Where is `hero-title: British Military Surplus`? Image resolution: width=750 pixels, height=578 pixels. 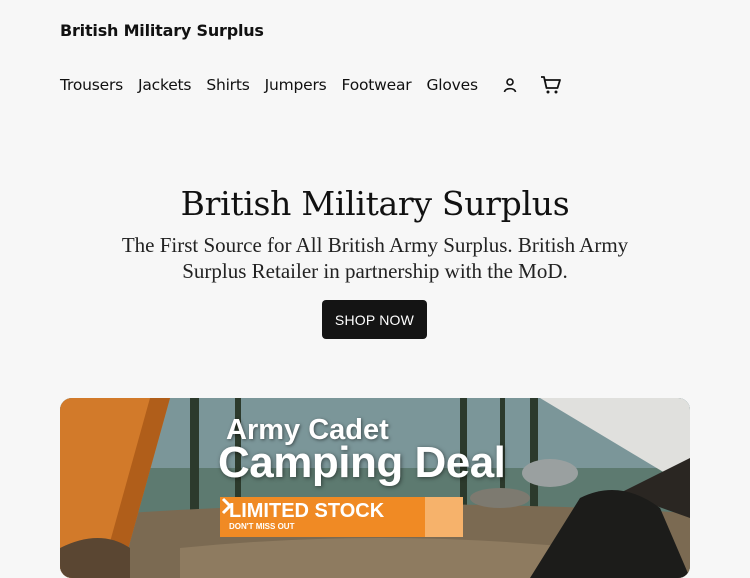
hero-title: British Military Surplus is located at coordinates (375, 203).